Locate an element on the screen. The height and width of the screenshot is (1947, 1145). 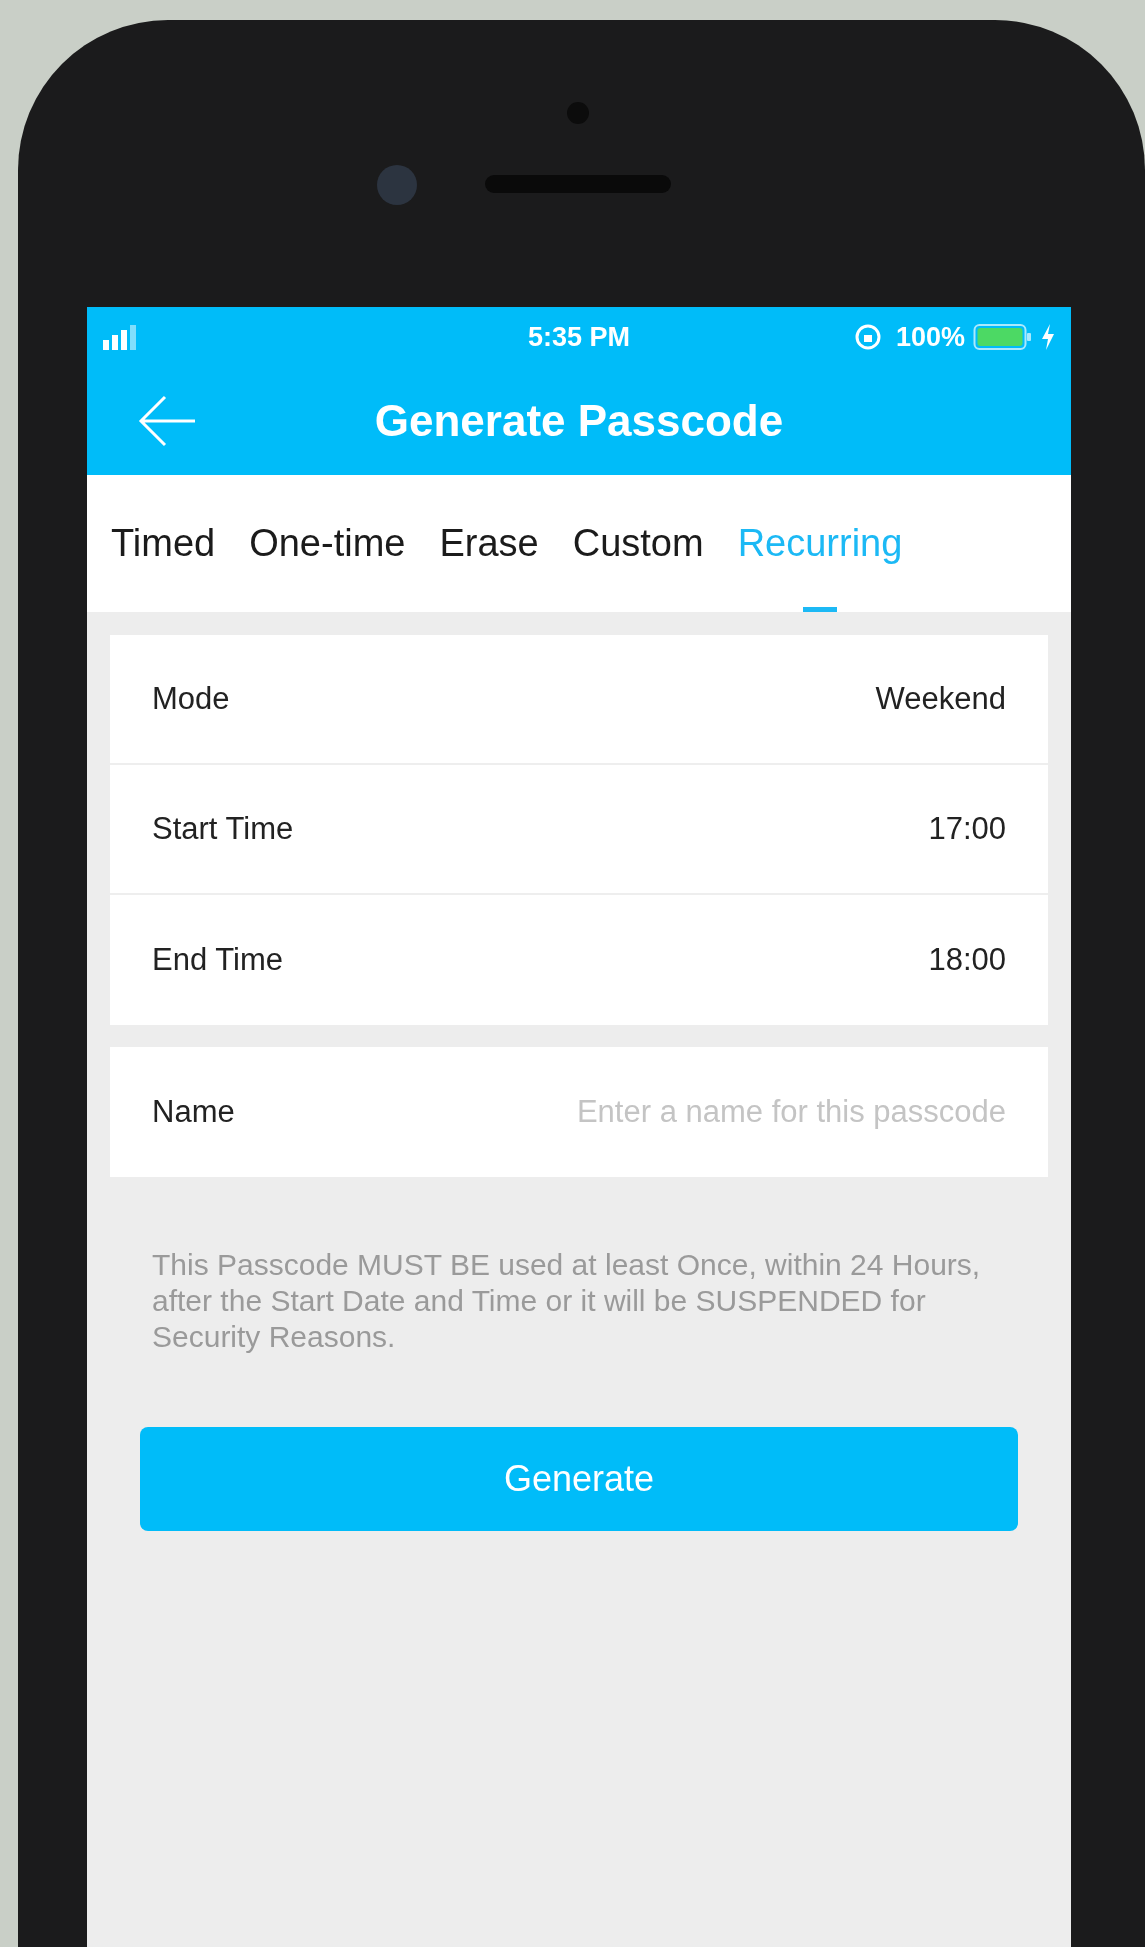
tab-indicator is located at coordinates (820, 609).